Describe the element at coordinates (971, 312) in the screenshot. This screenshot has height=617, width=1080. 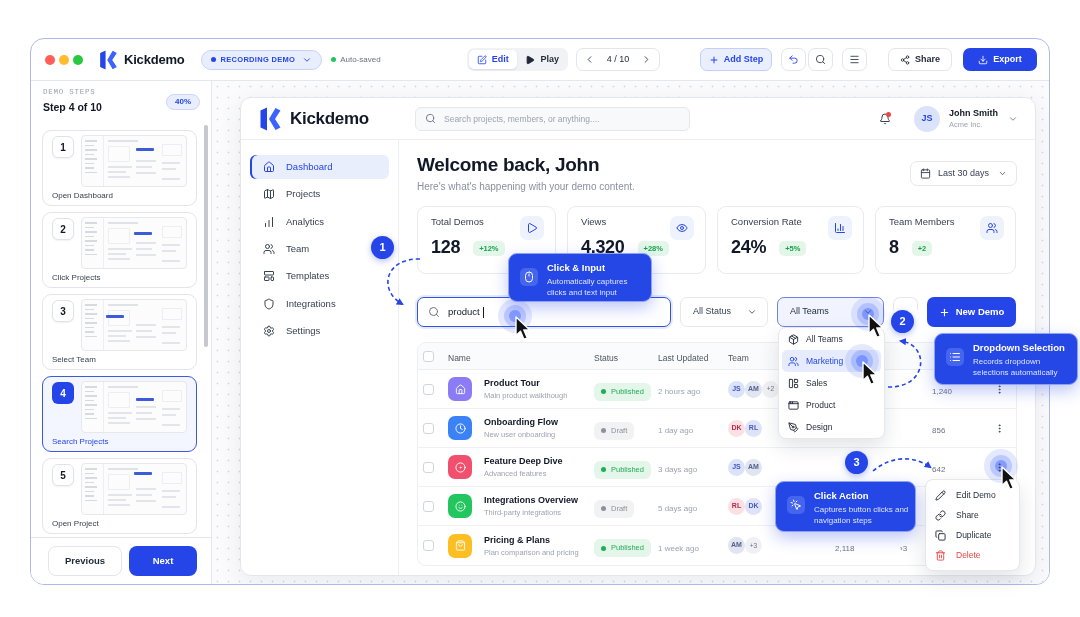
I see `new-demo-button: New Demo` at that location.